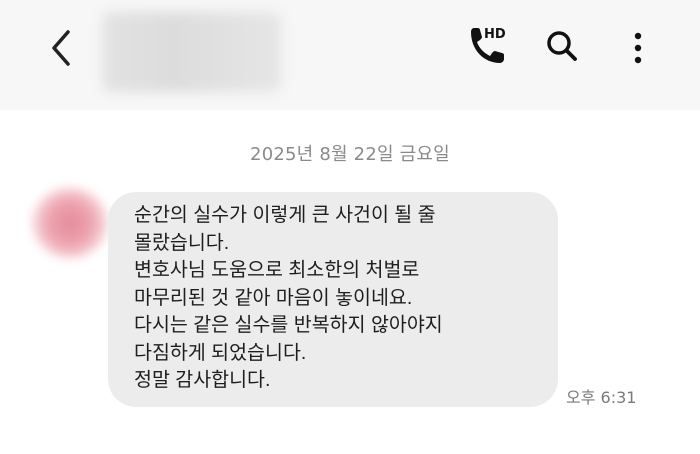 The image size is (700, 454). I want to click on back-button, so click(62, 48).